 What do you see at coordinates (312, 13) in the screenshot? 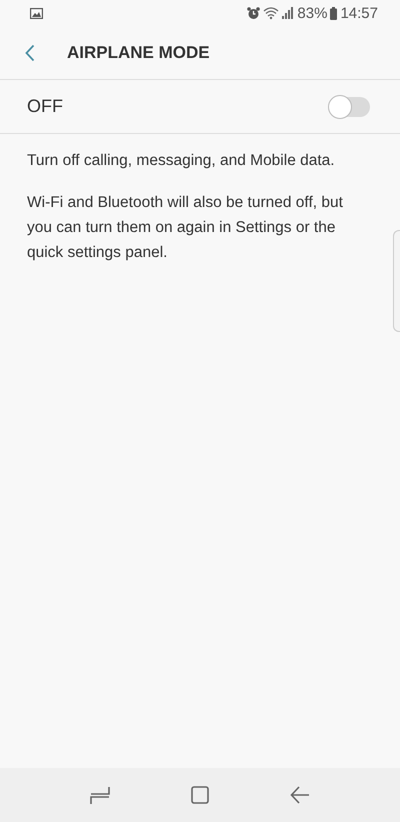
I see `battery-percentage: 83%` at bounding box center [312, 13].